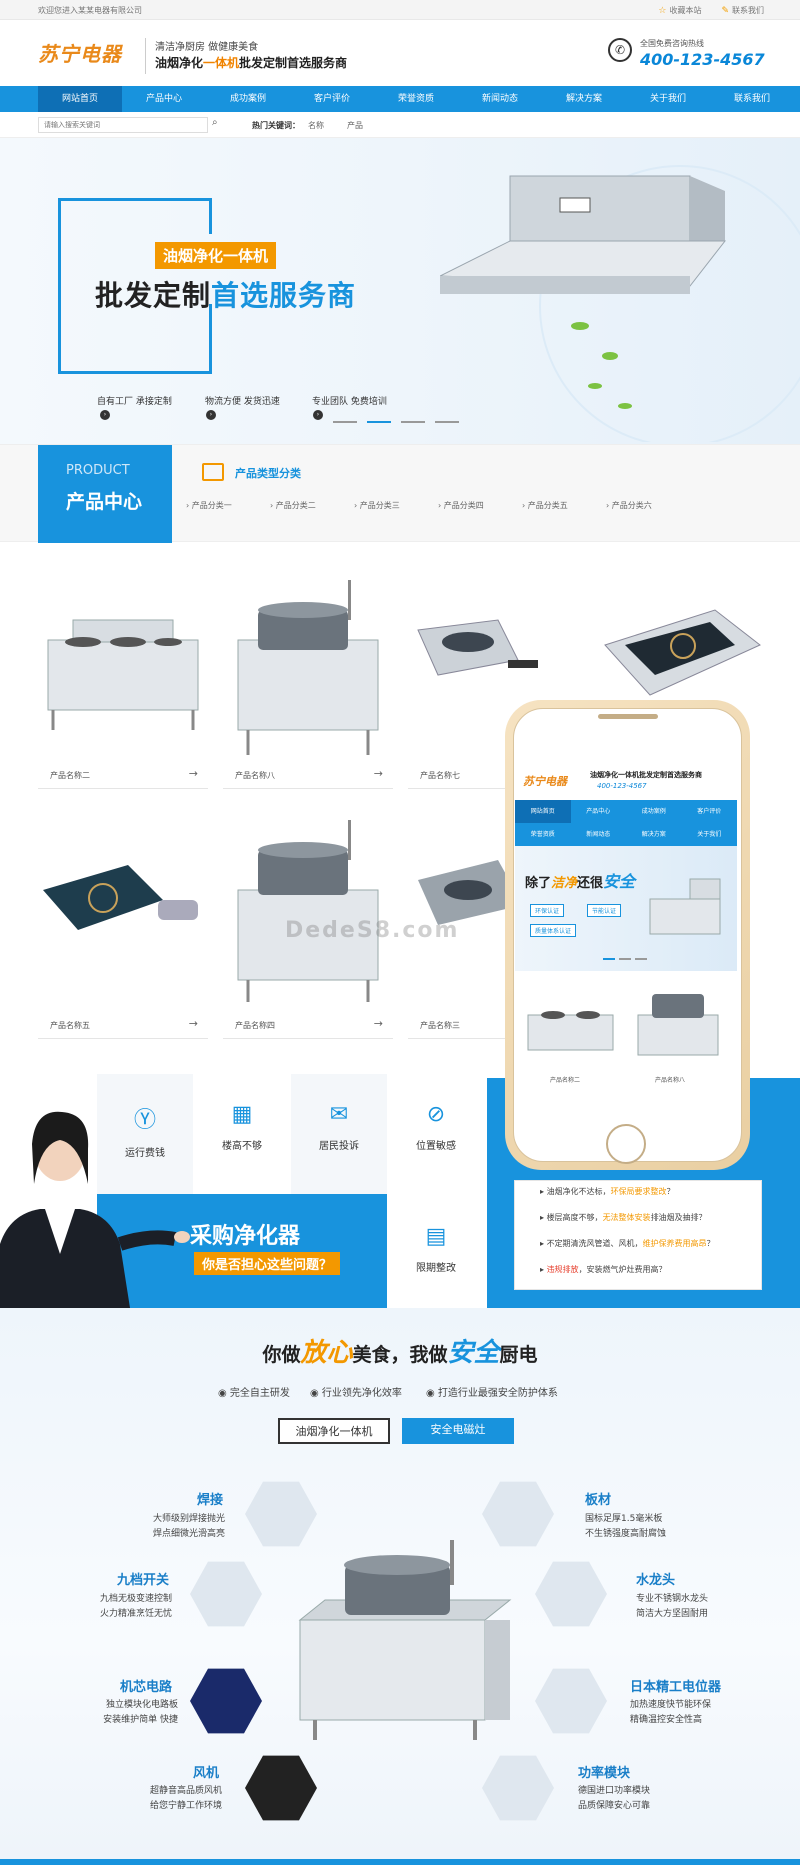 The image size is (800, 1865). I want to click on mobile-badge: 质量体系认证, so click(553, 930).